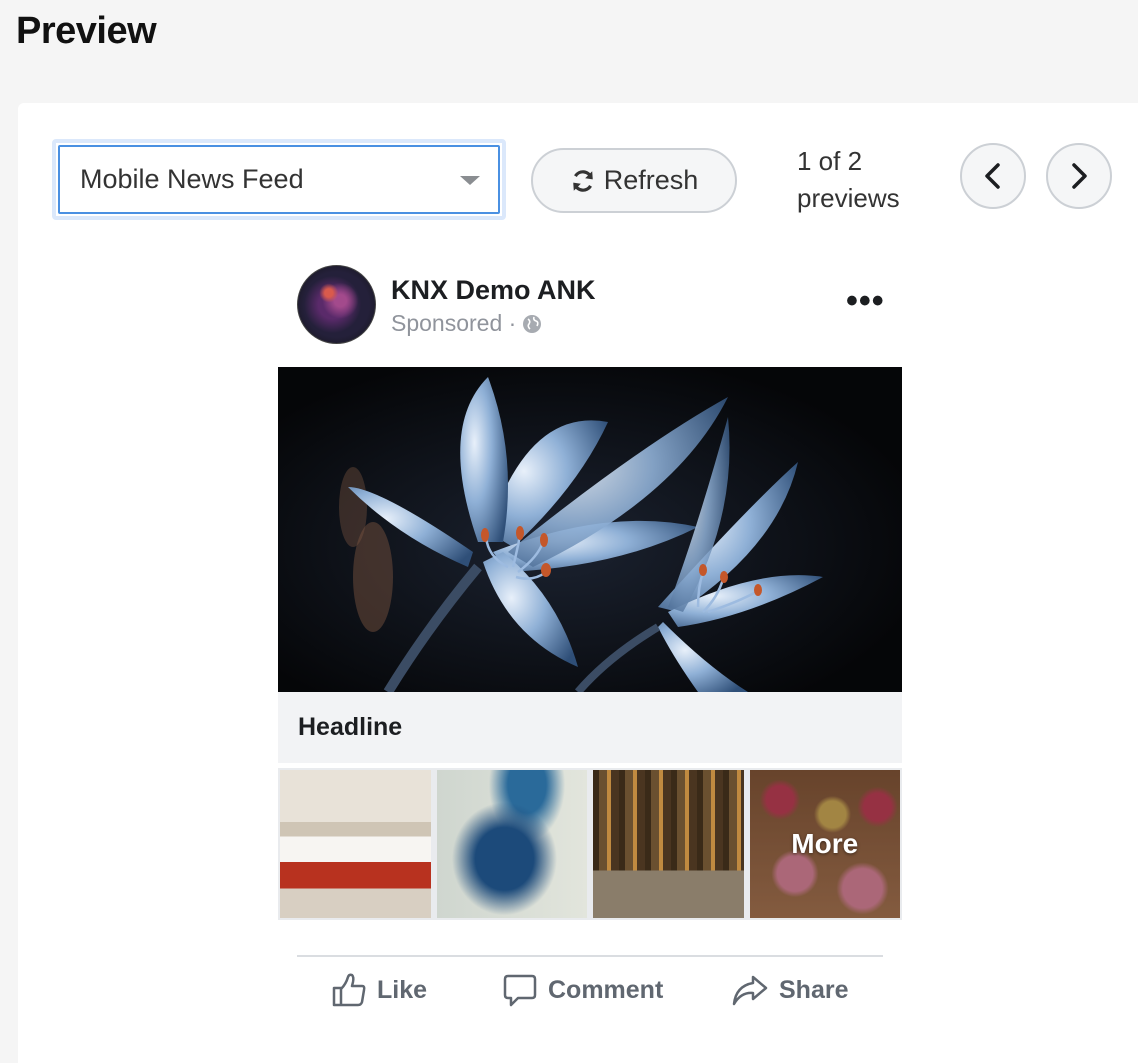 The width and height of the screenshot is (1138, 1063). Describe the element at coordinates (86, 31) in the screenshot. I see `page-title: Preview` at that location.